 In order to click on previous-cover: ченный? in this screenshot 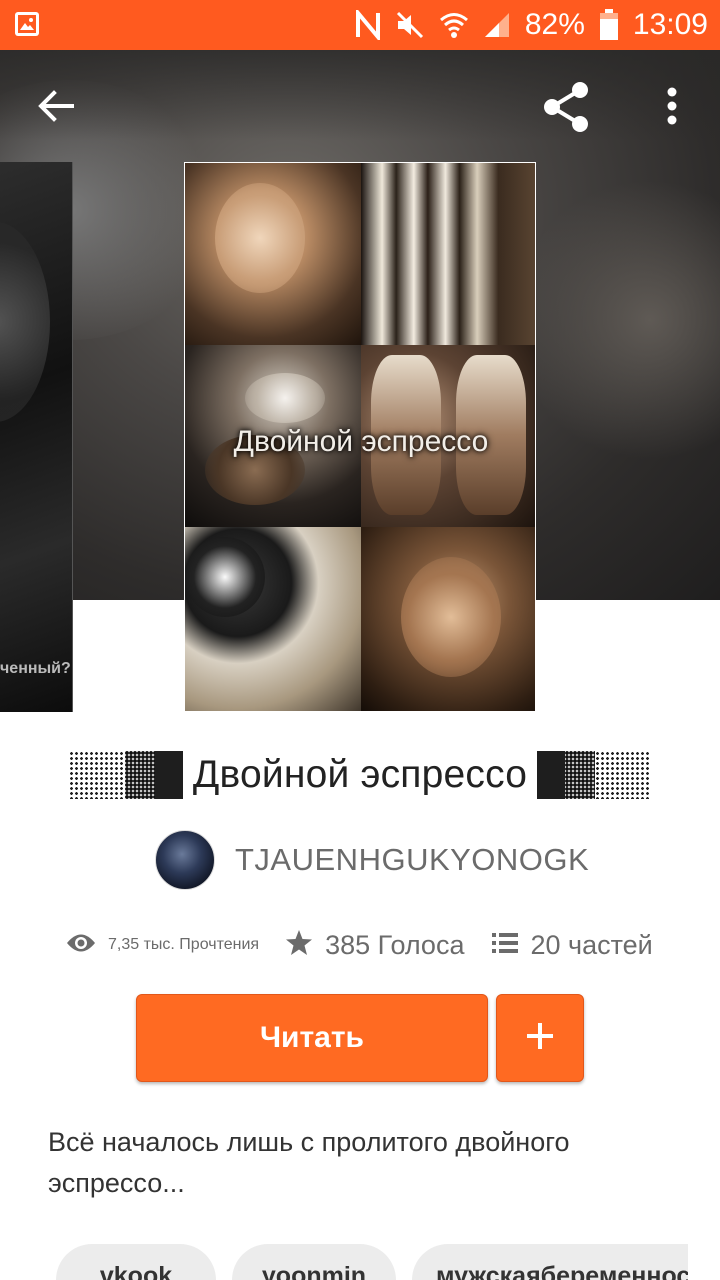, I will do `click(36, 437)`.